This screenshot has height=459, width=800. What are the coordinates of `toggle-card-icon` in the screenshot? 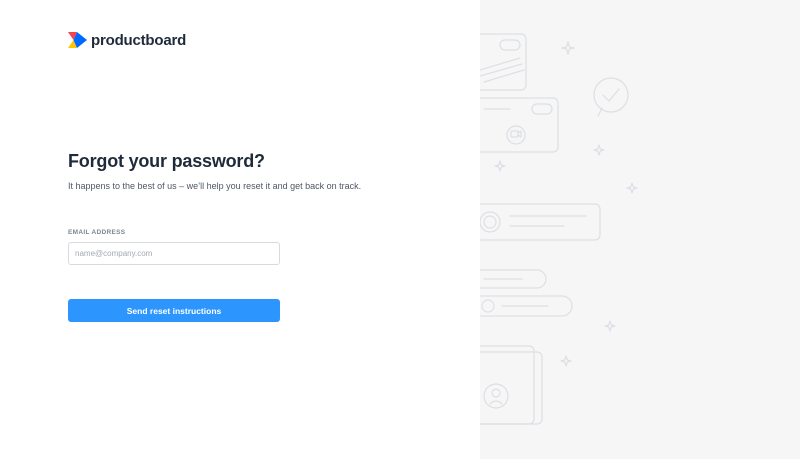 It's located at (503, 62).